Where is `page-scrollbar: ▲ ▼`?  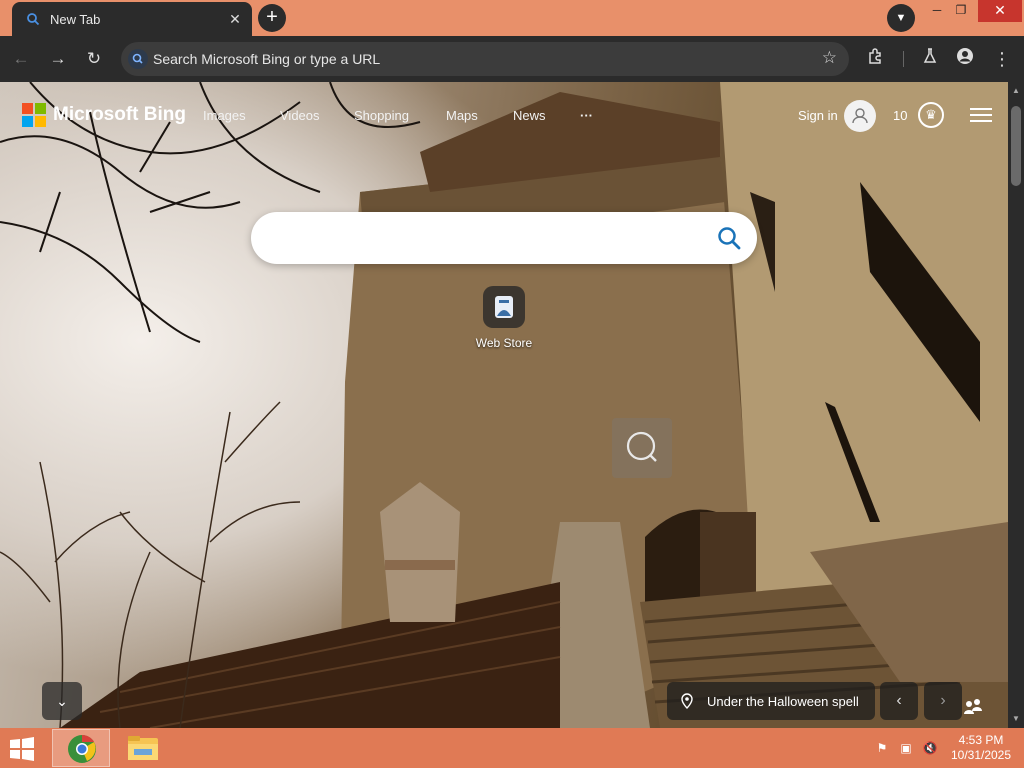 page-scrollbar: ▲ ▼ is located at coordinates (1016, 405).